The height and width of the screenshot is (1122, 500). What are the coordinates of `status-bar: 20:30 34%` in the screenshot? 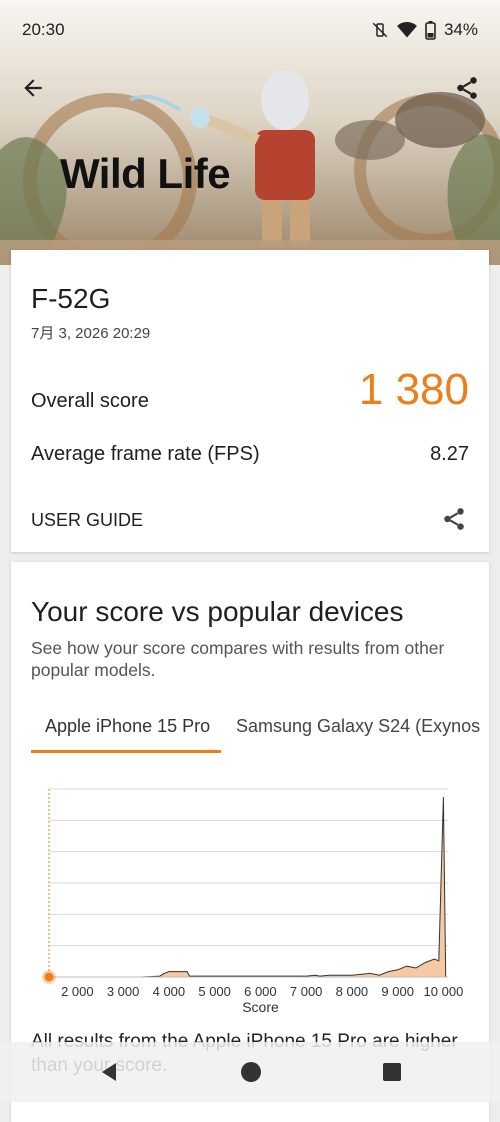 It's located at (250, 30).